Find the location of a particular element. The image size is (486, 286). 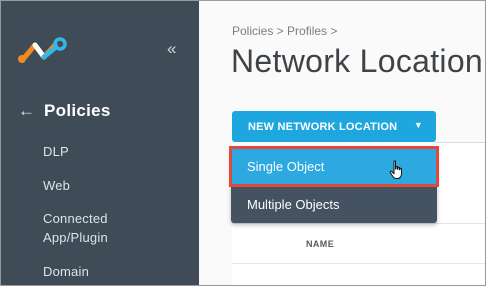

breadcrumb: Policies > Profiles > is located at coordinates (284, 31).